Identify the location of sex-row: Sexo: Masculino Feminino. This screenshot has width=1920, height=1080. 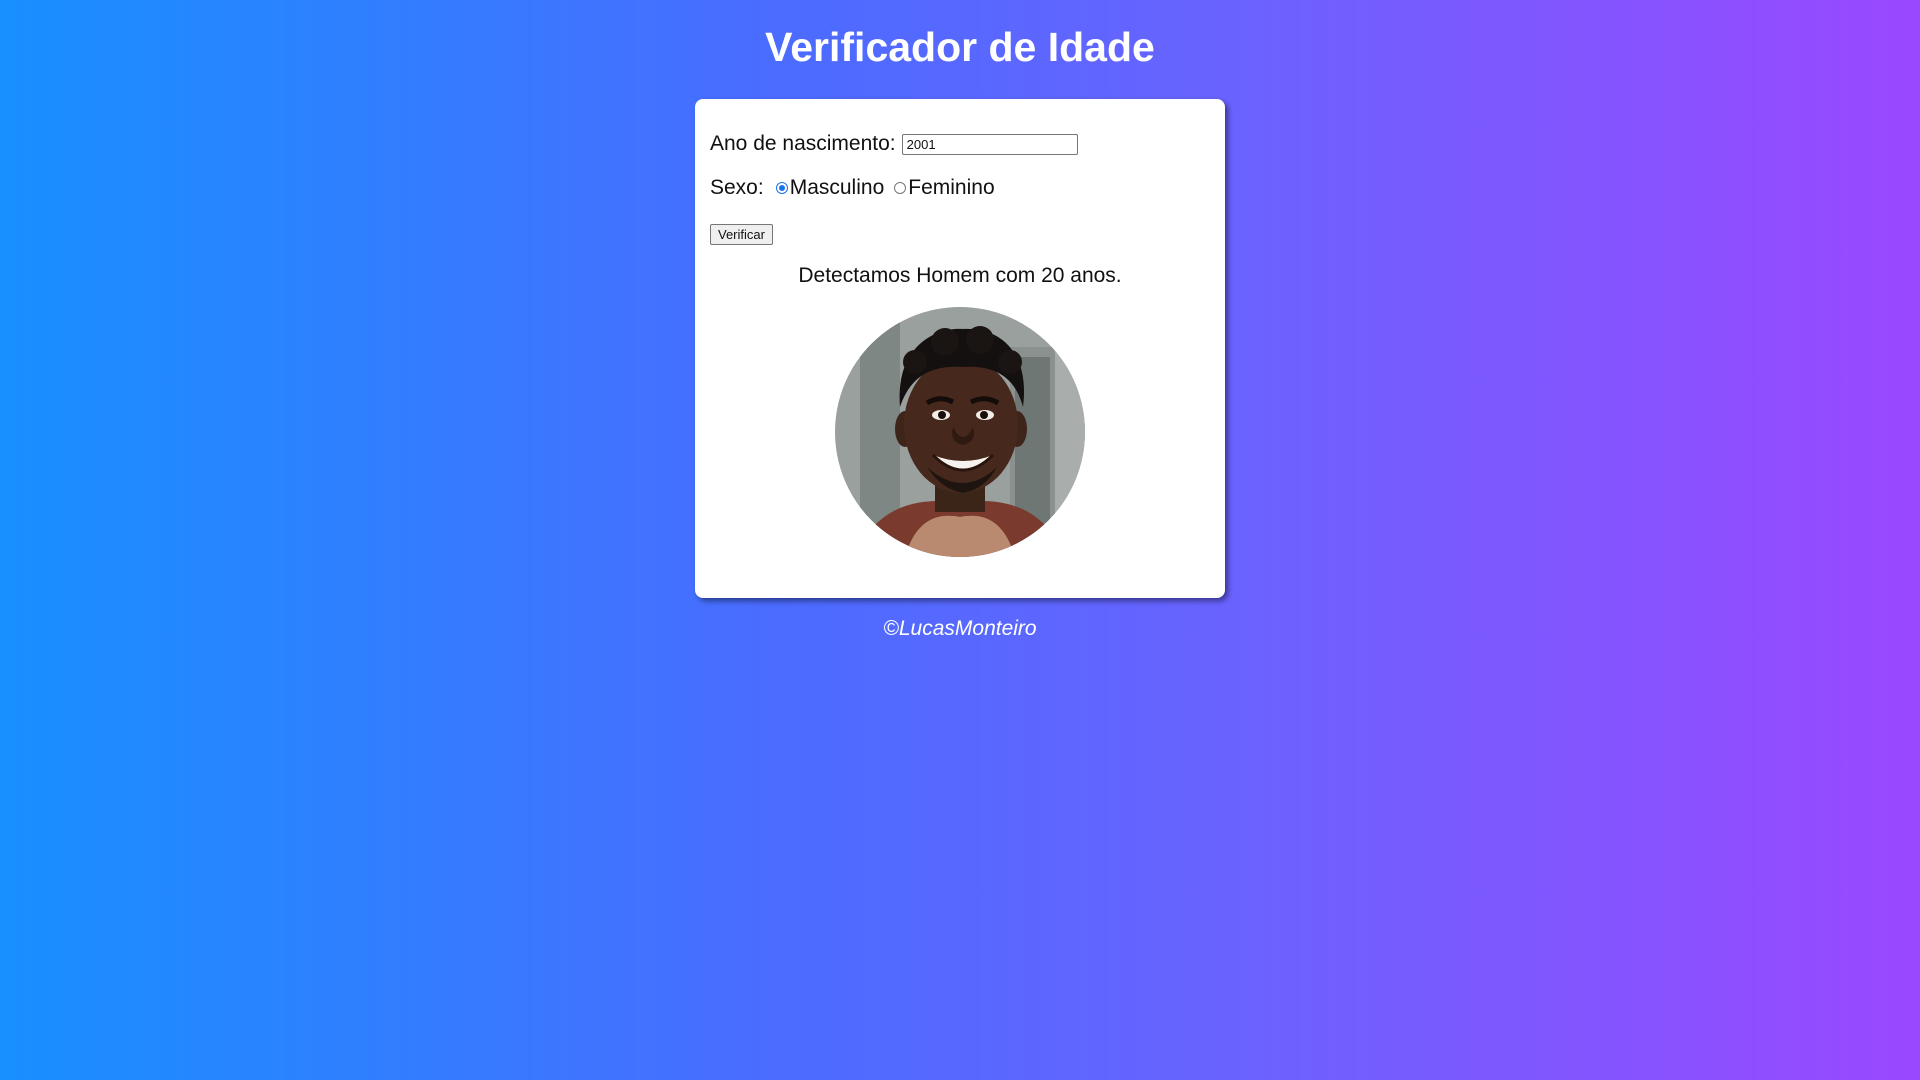
(857, 188).